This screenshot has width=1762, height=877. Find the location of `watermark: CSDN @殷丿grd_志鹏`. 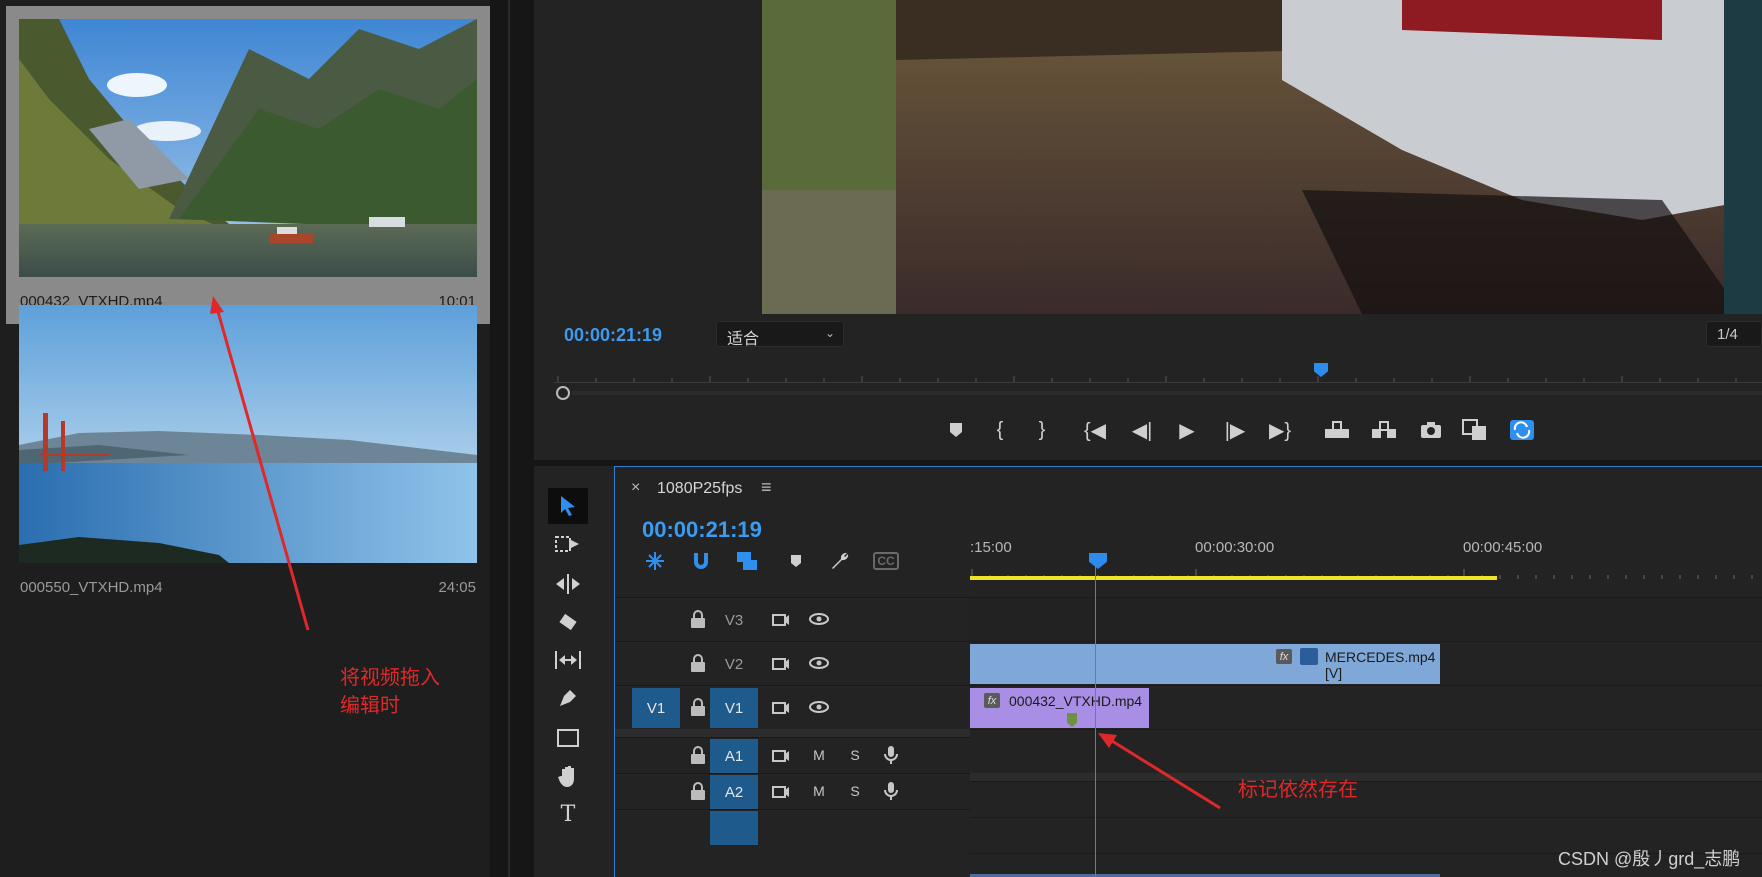

watermark: CSDN @殷丿grd_志鹏 is located at coordinates (1649, 859).